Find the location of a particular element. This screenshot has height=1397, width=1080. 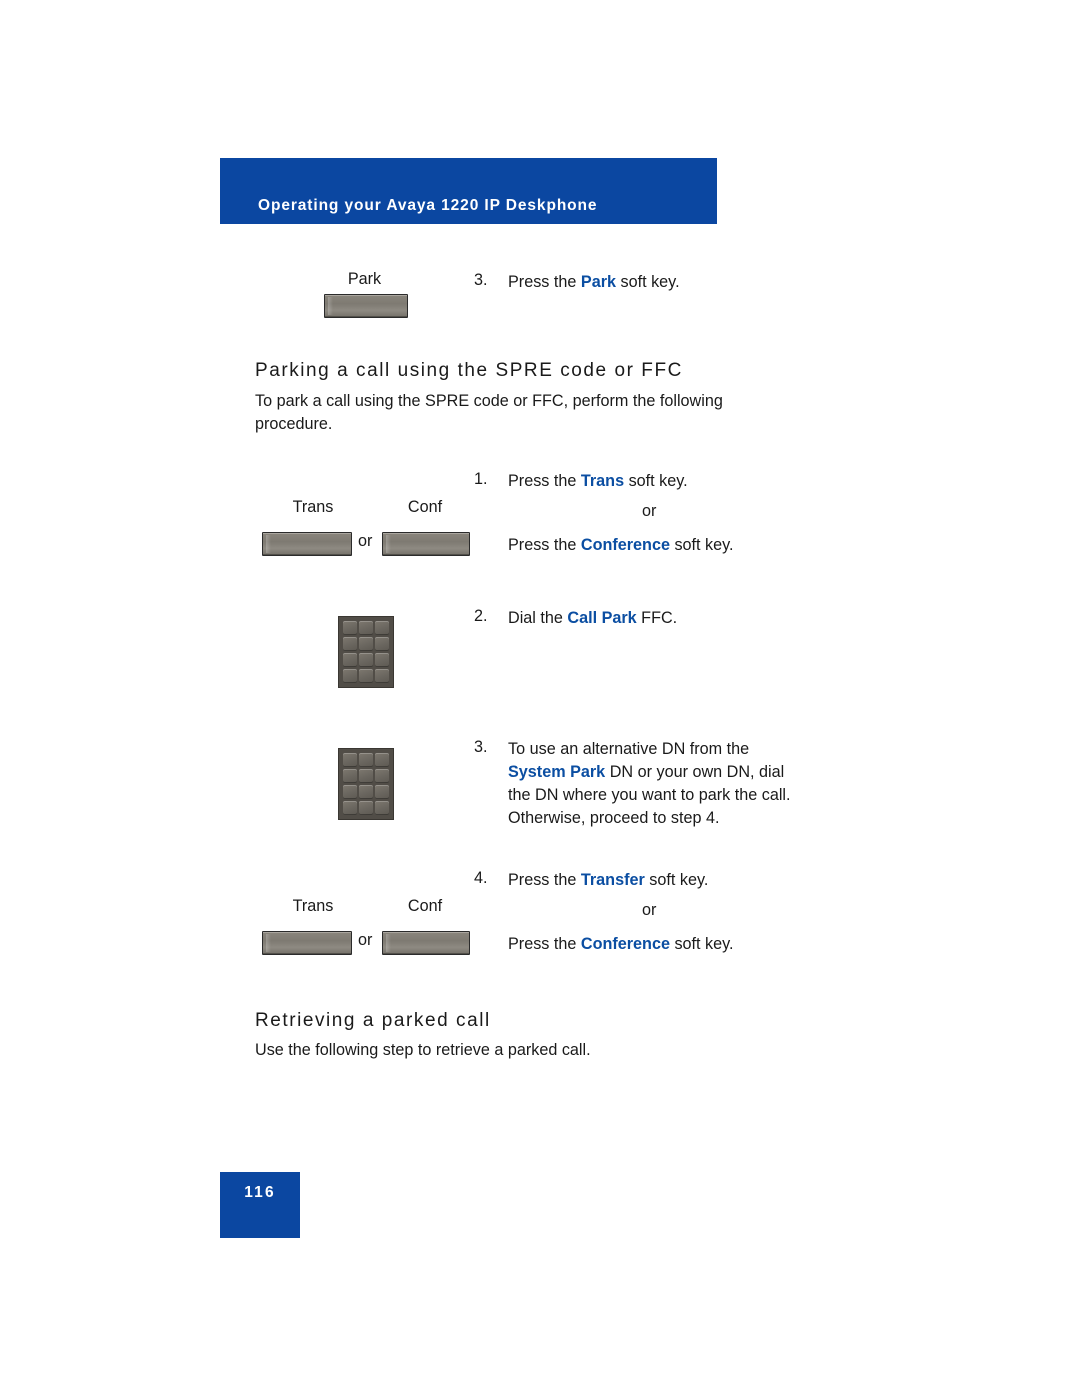

step3-line2-after: DN or your own DN, dial is located at coordinates (695, 772).